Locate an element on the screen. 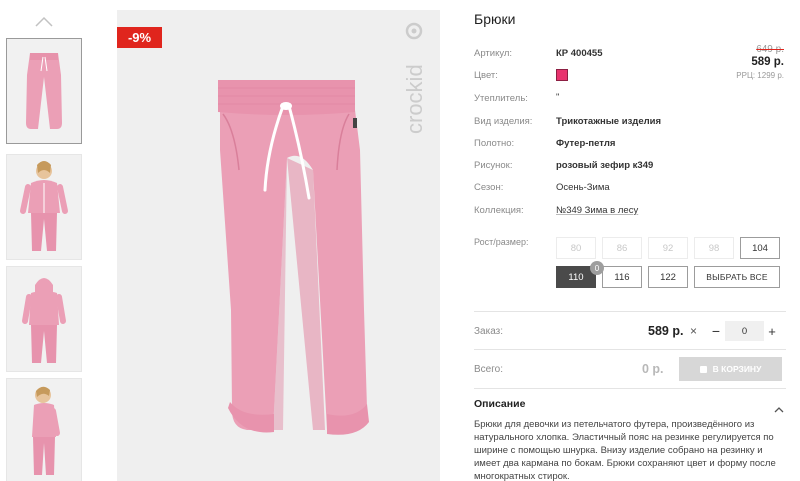  model-back-image is located at coordinates (44, 320).